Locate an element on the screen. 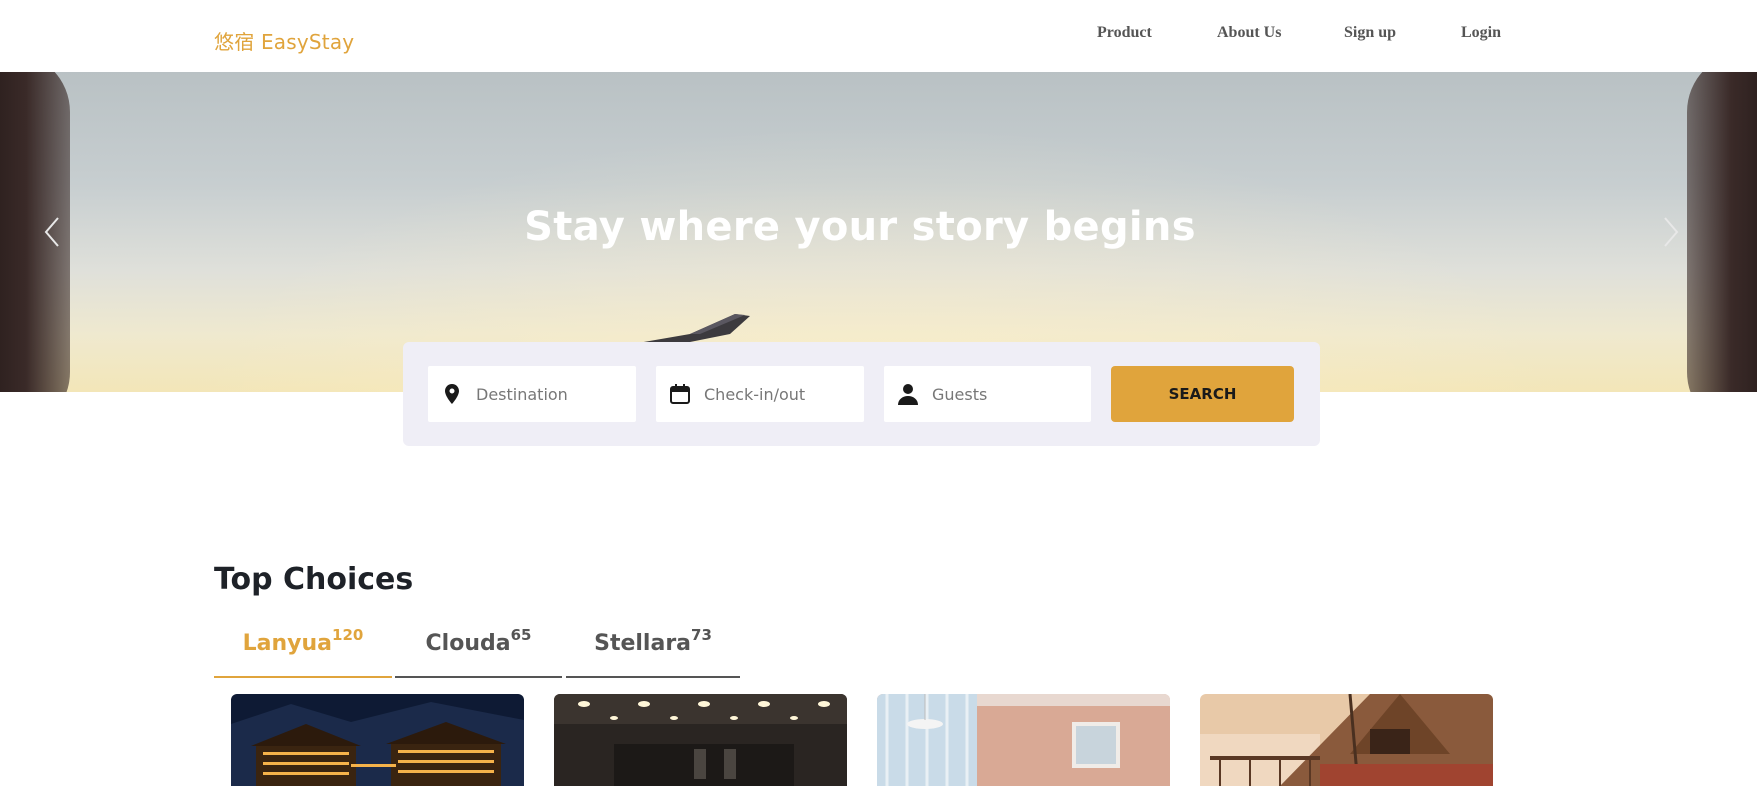  nav-product: Product is located at coordinates (1124, 33).